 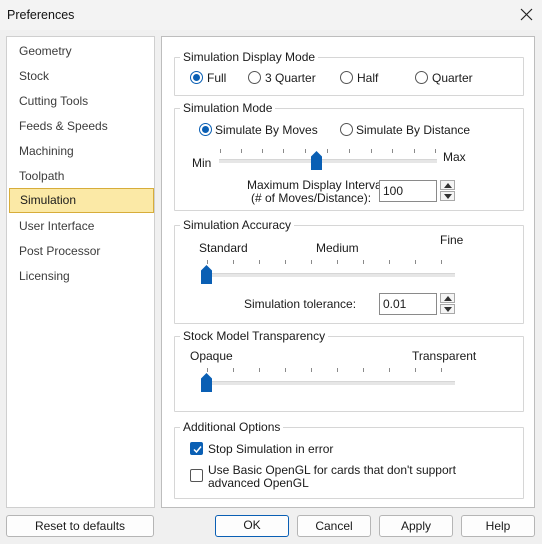 I want to click on interval-up-button, so click(x=447, y=185).